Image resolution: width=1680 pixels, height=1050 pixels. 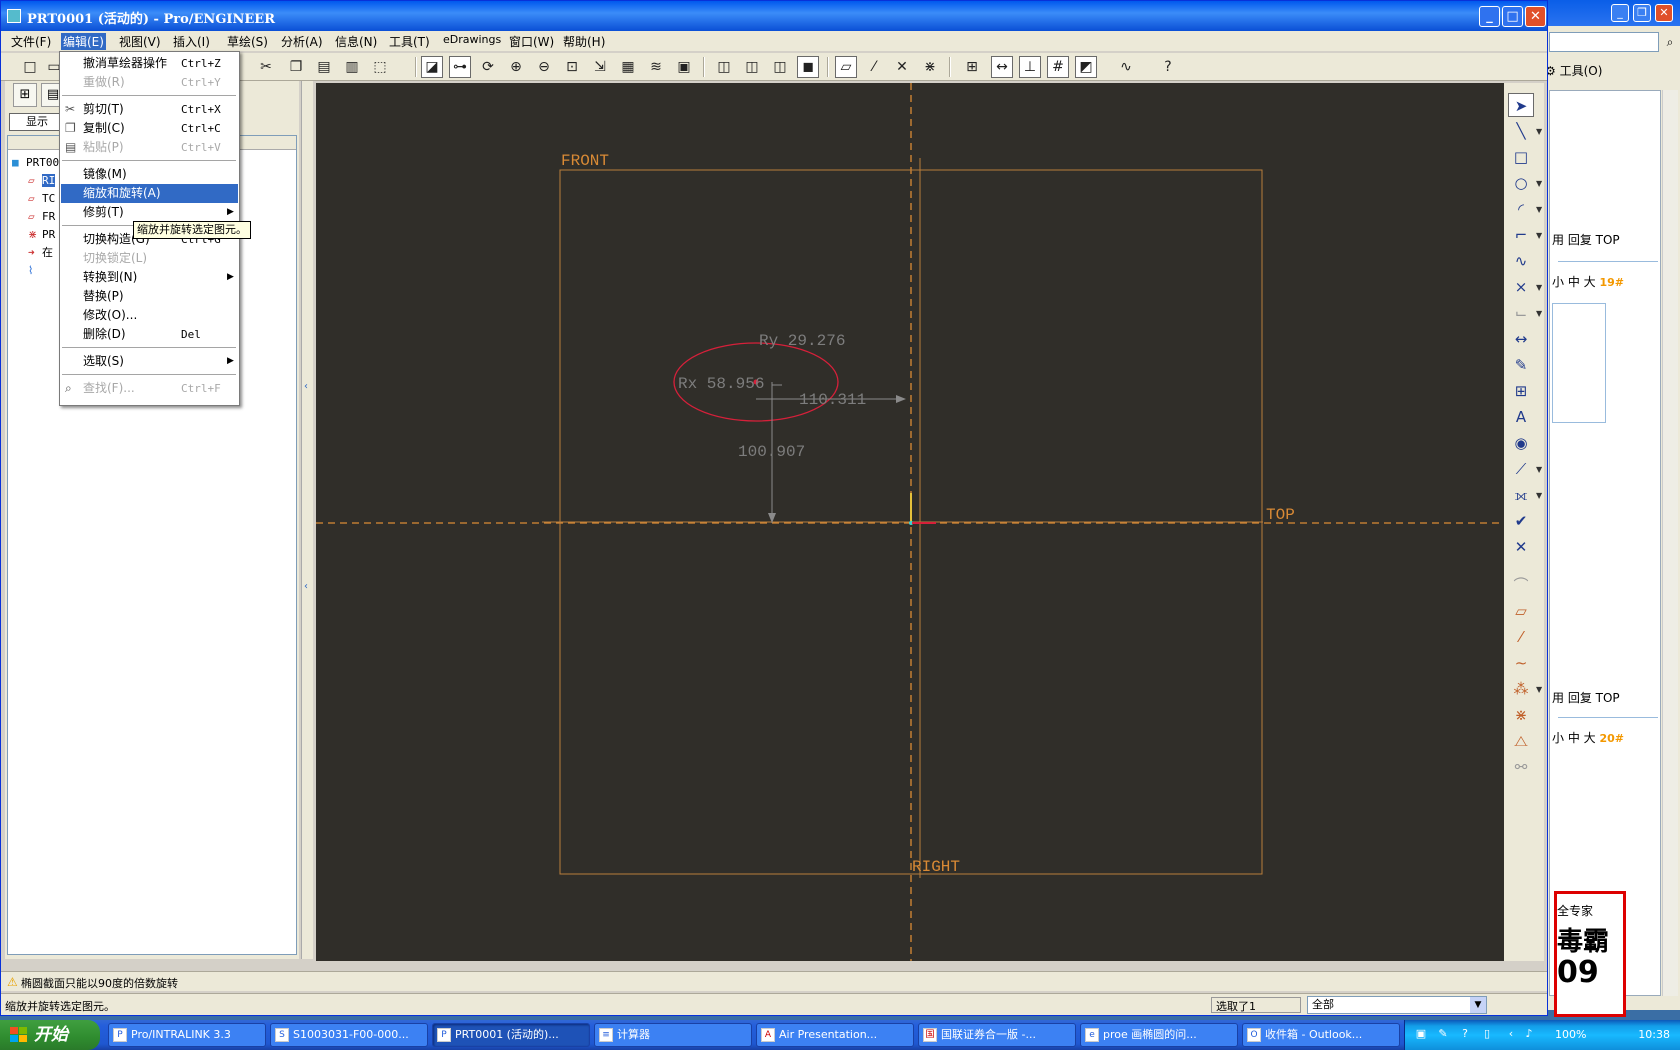 I want to click on display-constraints-icon: ⊥, so click(x=1030, y=67).